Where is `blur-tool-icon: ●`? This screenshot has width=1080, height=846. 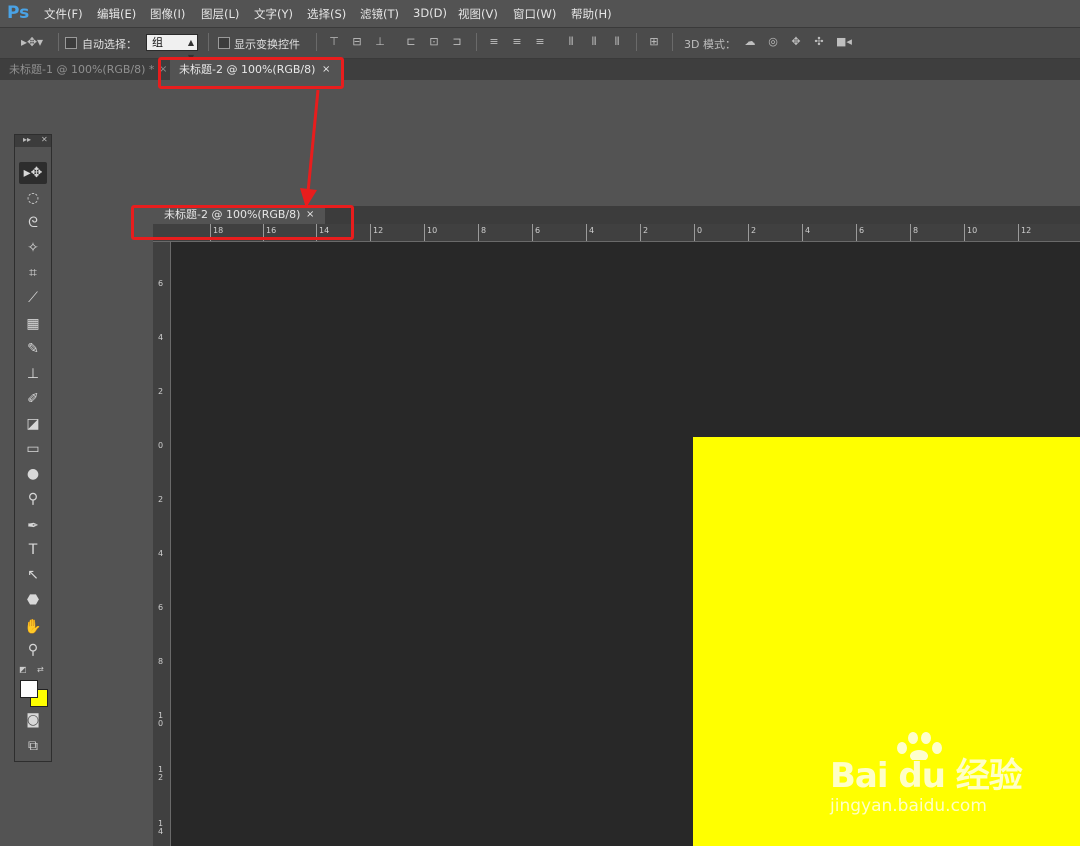
blur-tool-icon: ● is located at coordinates (33, 474).